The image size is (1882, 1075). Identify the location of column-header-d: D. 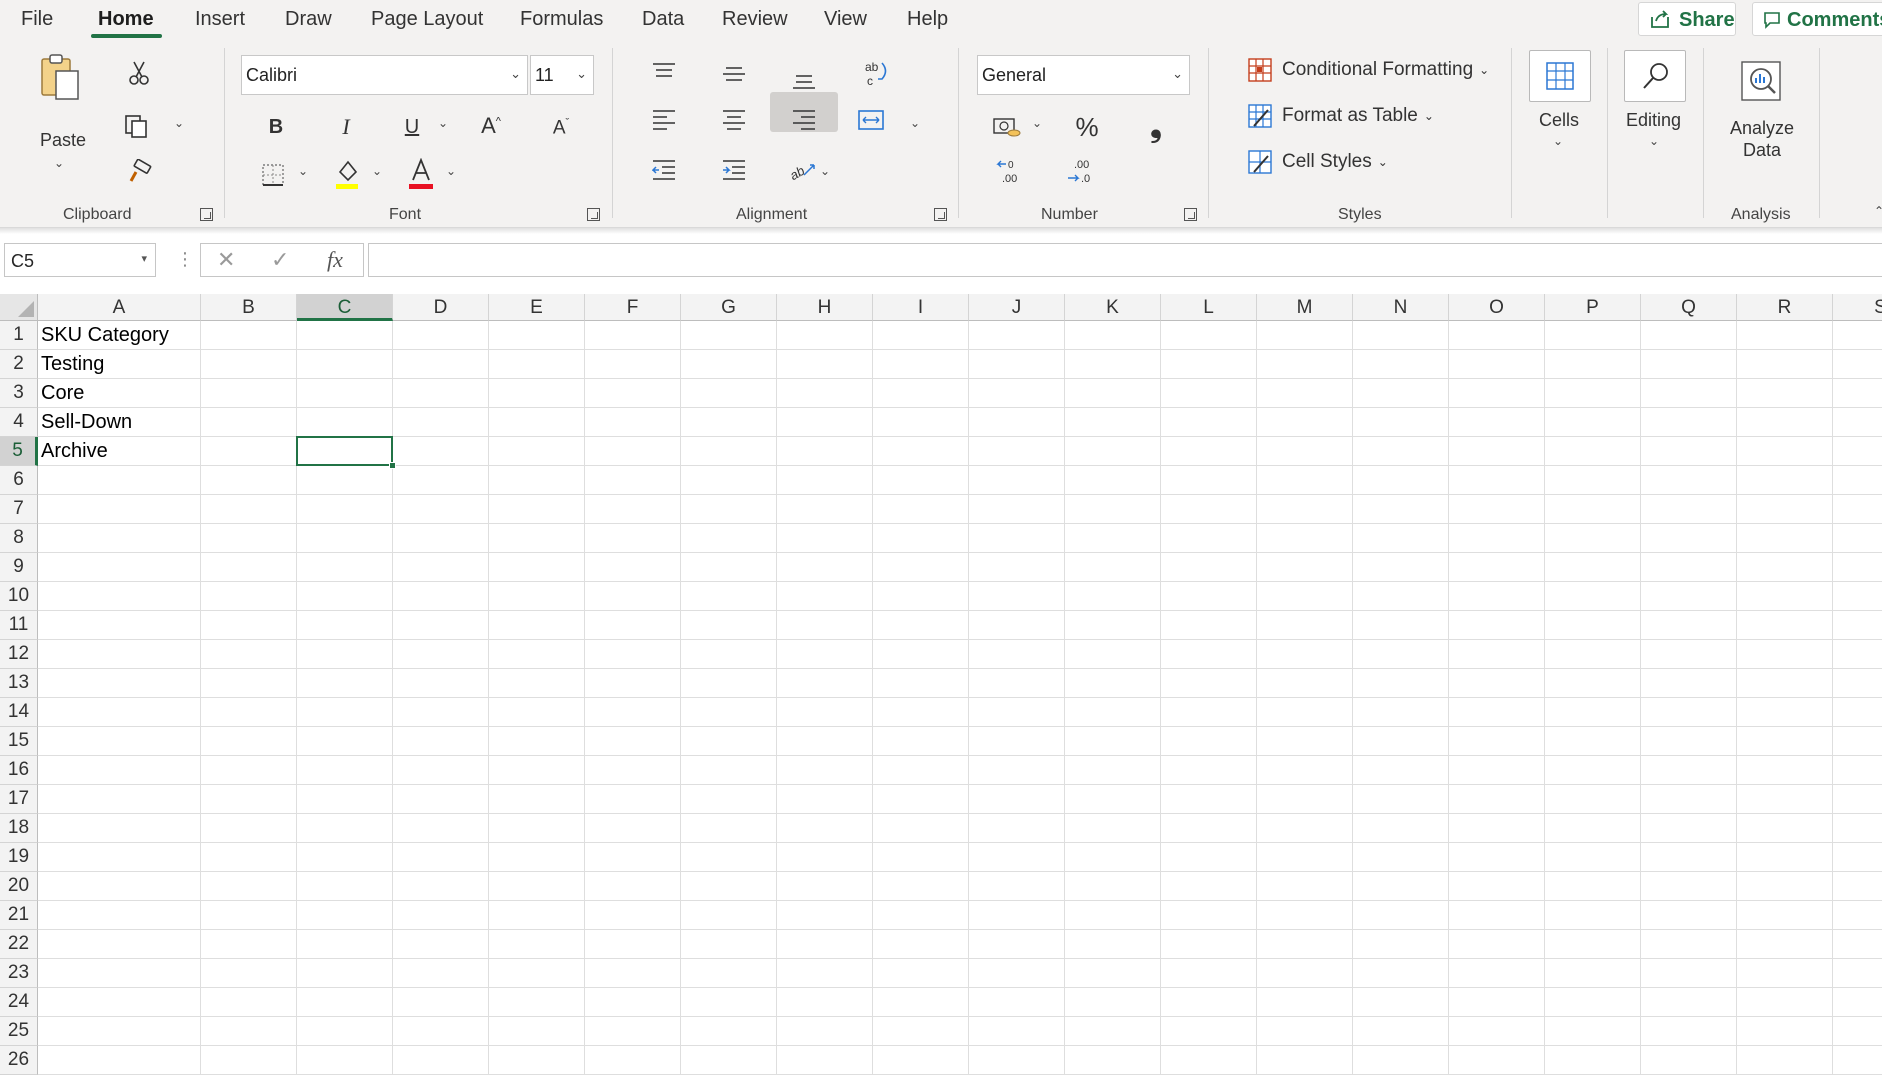
(441, 307).